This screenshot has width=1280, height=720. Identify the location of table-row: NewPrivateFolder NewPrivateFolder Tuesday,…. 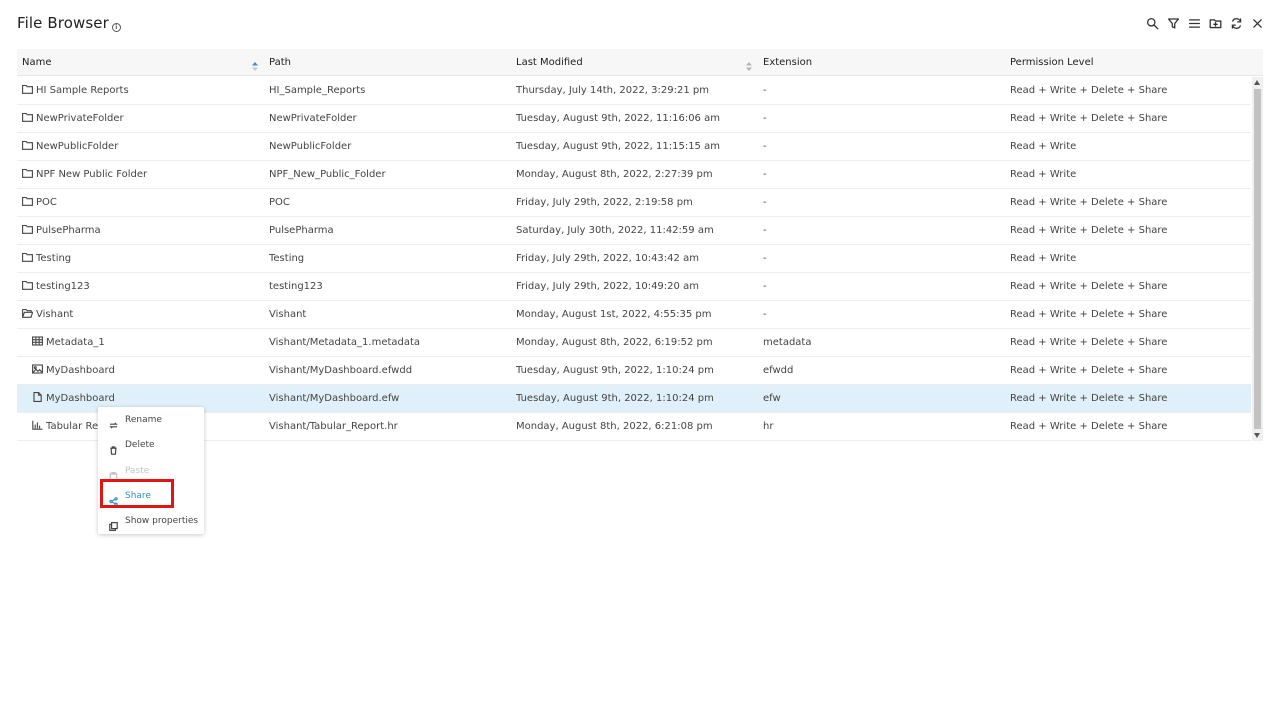
(634, 119).